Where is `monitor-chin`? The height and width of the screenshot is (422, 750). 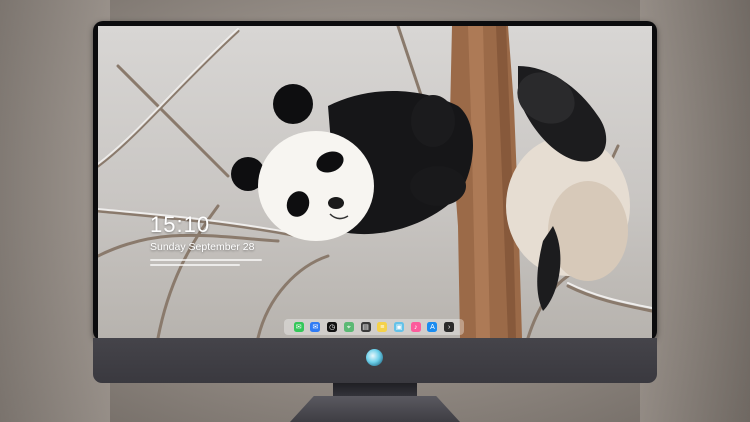
monitor-chin is located at coordinates (375, 360).